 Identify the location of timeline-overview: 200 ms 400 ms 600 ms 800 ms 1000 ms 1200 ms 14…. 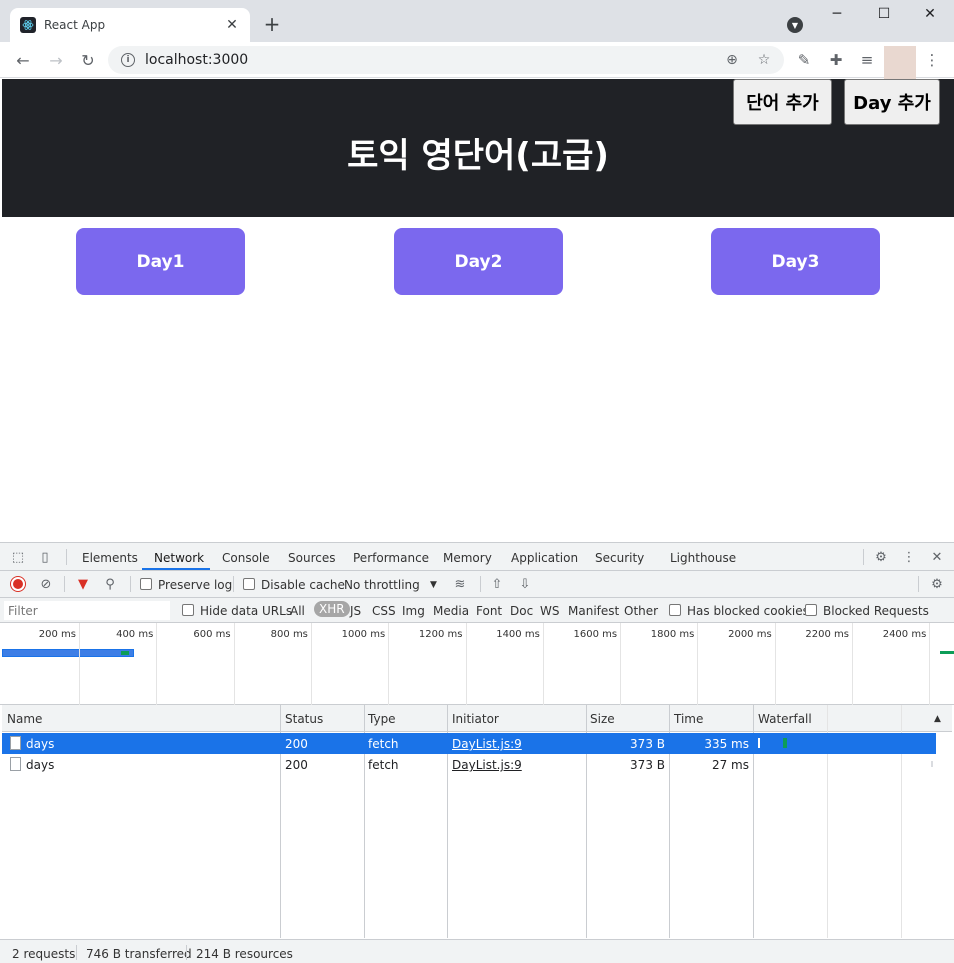
(477, 664).